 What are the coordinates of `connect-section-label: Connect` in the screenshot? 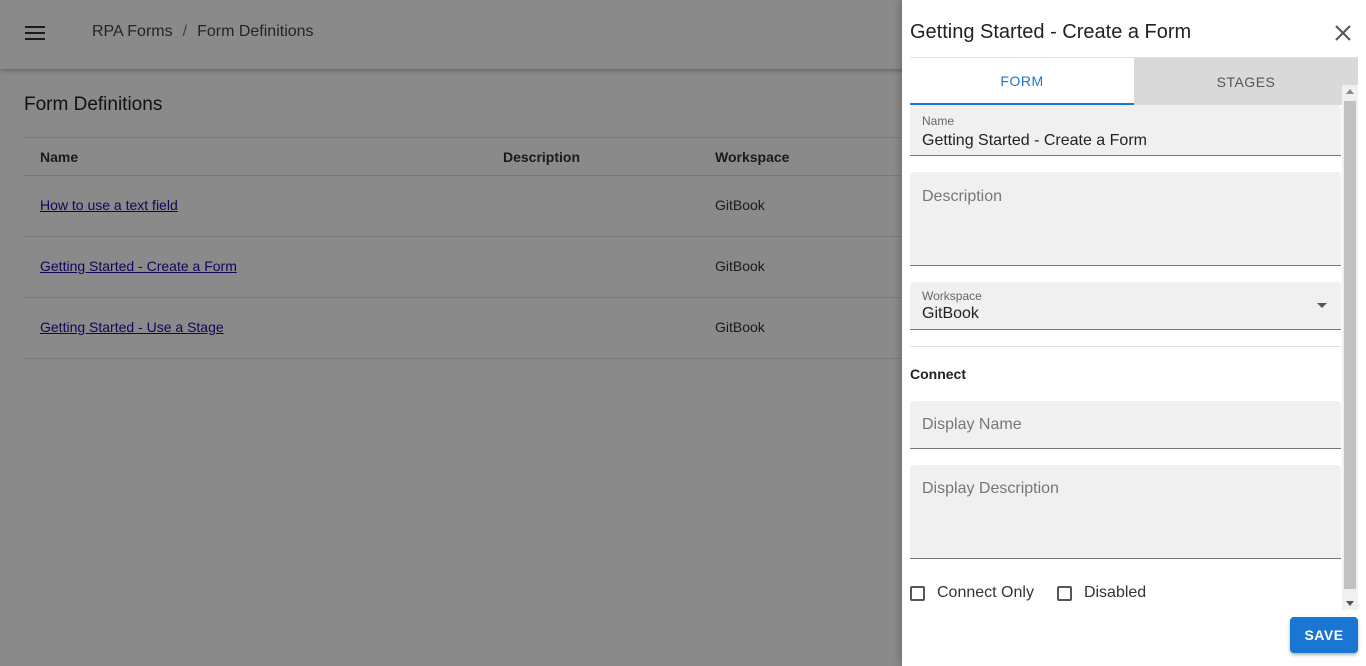 It's located at (938, 374).